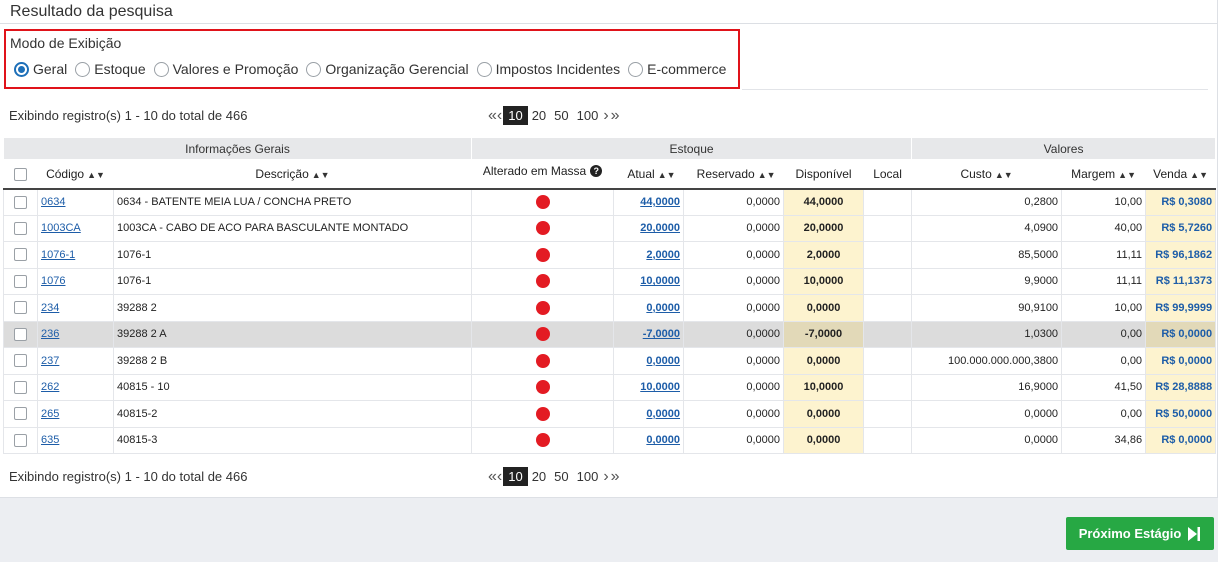 The image size is (1218, 562). I want to click on sort-icon: ▲▼, so click(1003, 174).